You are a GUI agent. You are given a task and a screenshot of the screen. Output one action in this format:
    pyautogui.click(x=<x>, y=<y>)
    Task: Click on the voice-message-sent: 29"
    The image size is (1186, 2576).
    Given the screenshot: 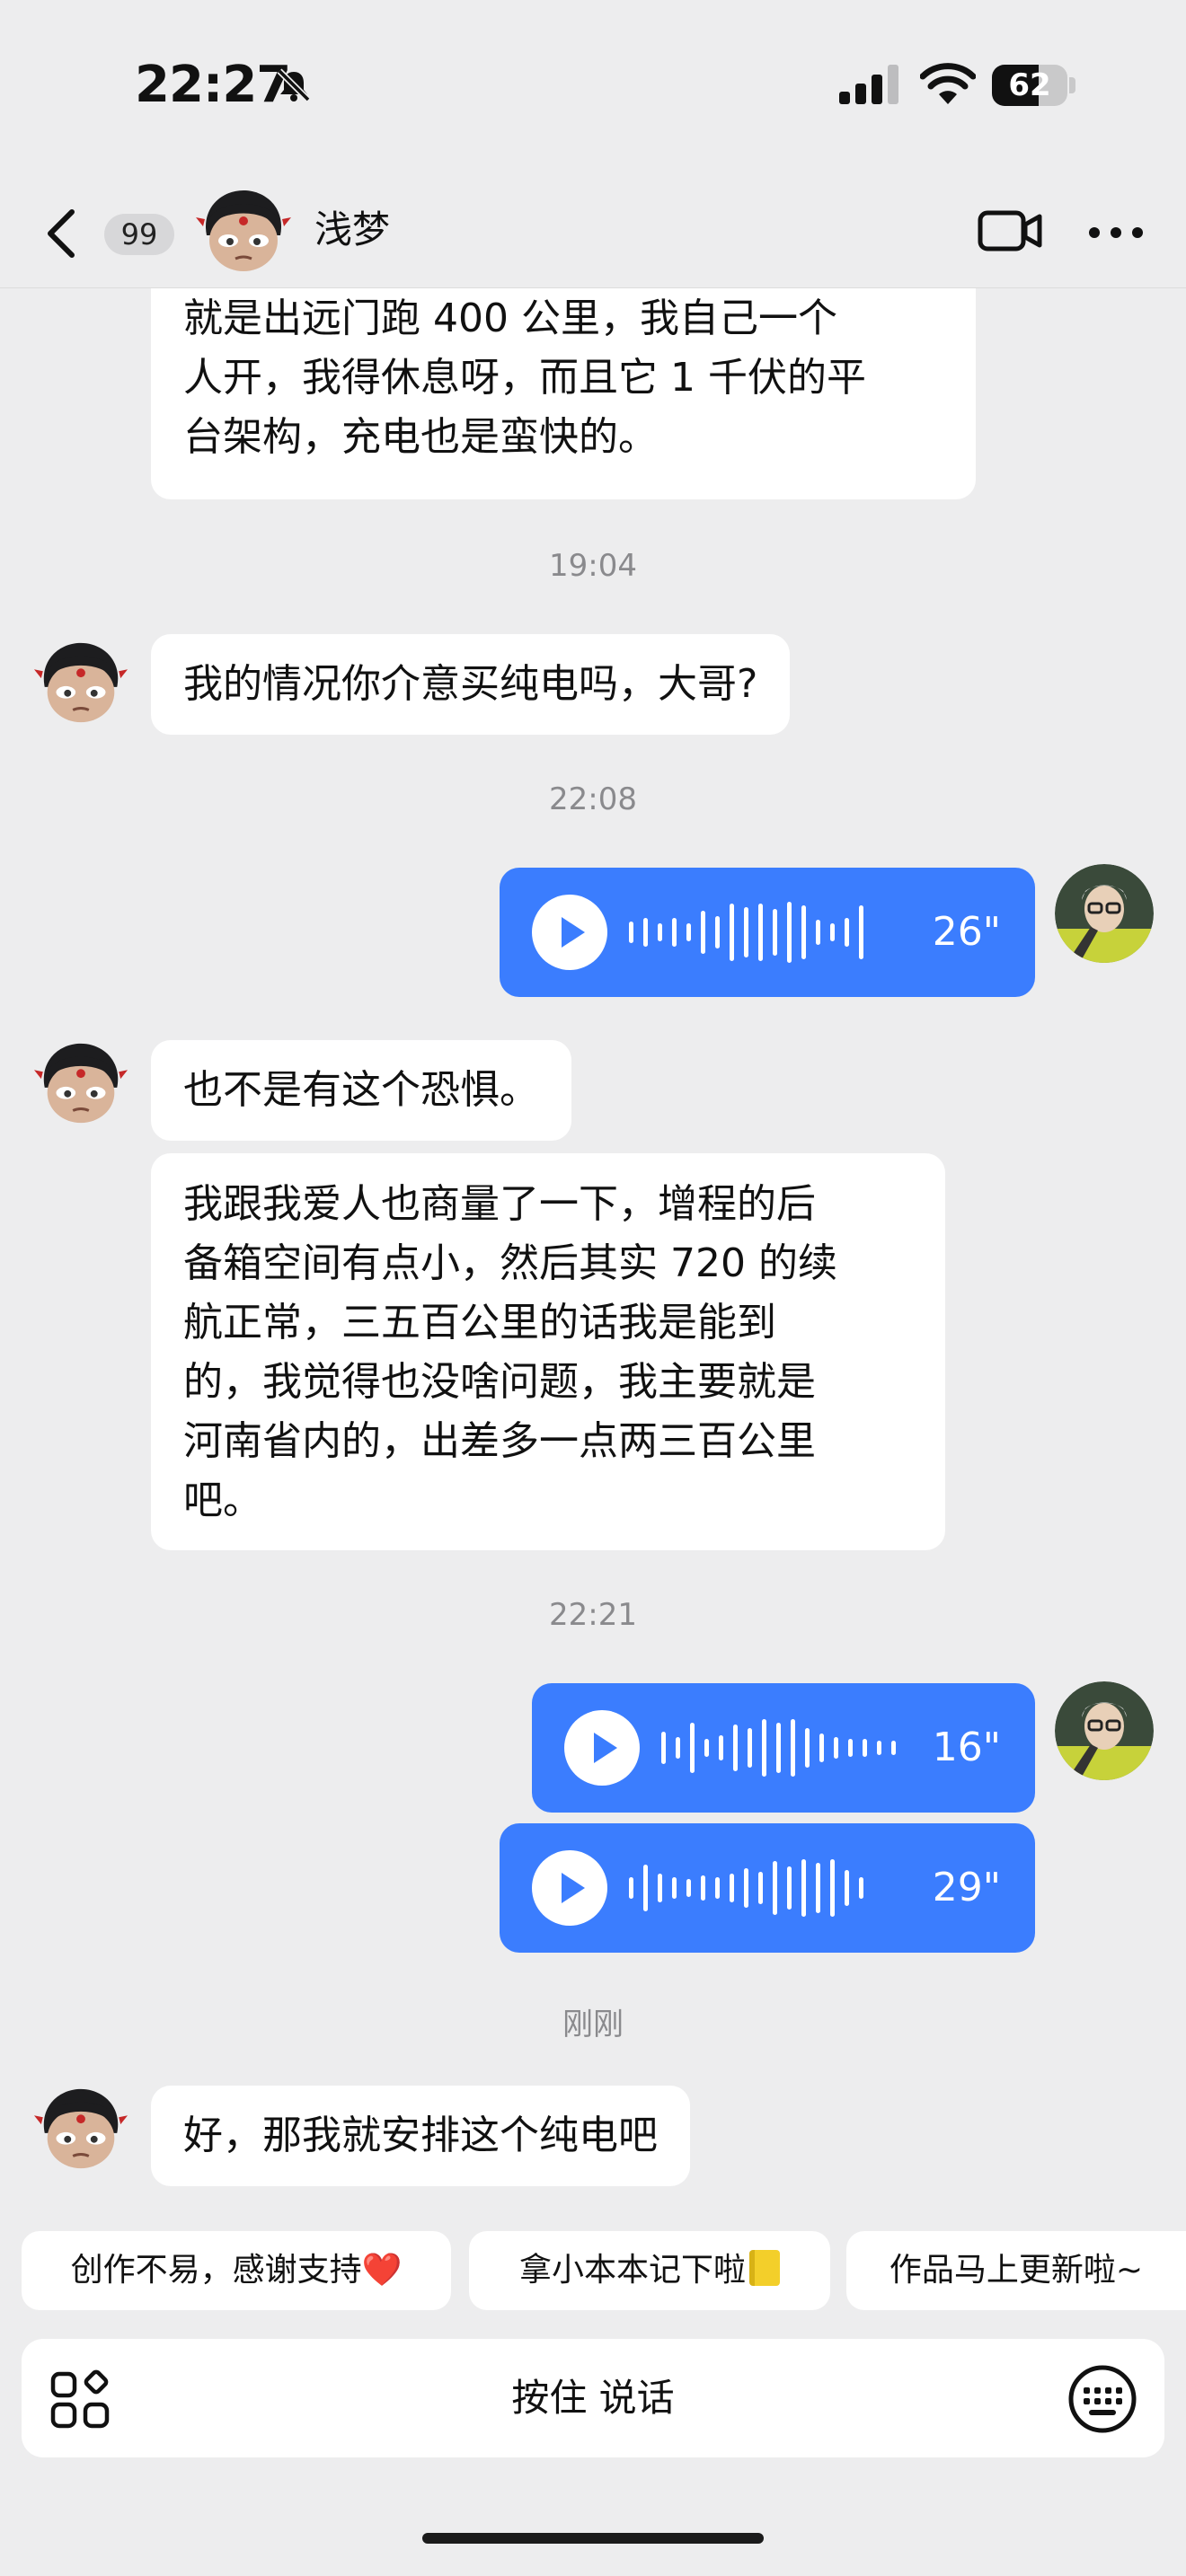 What is the action you would take?
    pyautogui.click(x=767, y=1888)
    